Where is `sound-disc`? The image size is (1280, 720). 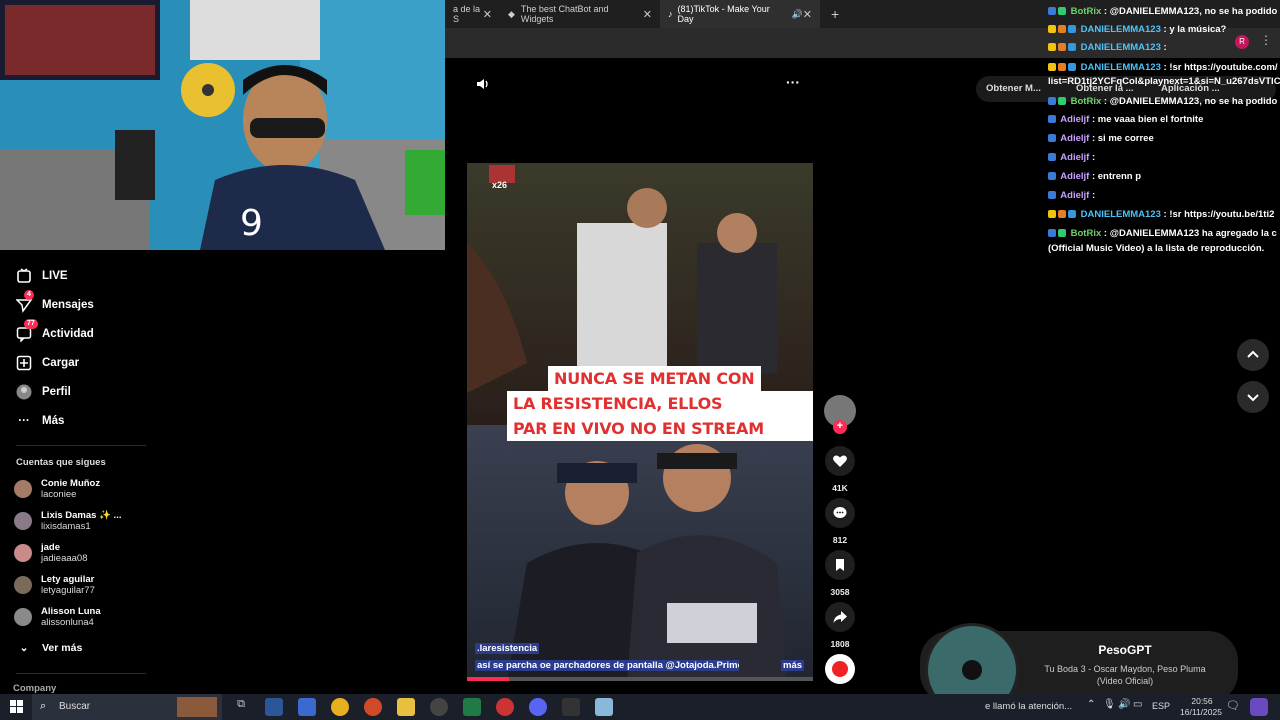
sound-disc is located at coordinates (840, 669).